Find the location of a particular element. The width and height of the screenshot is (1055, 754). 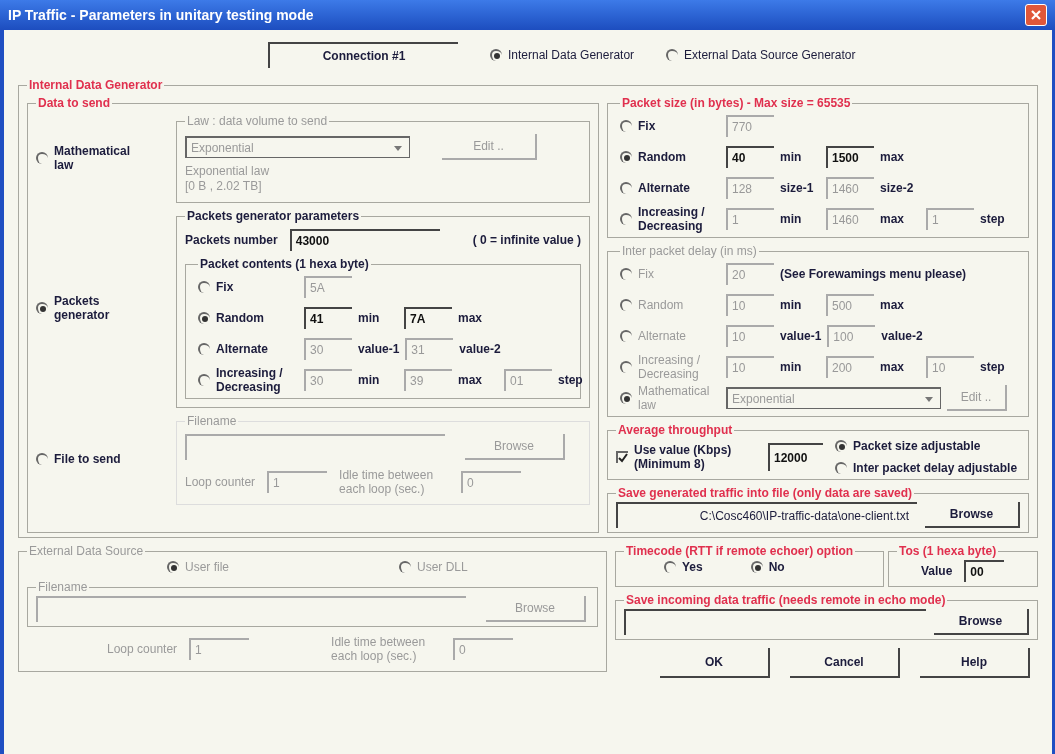

input-field is located at coordinates (775, 622).